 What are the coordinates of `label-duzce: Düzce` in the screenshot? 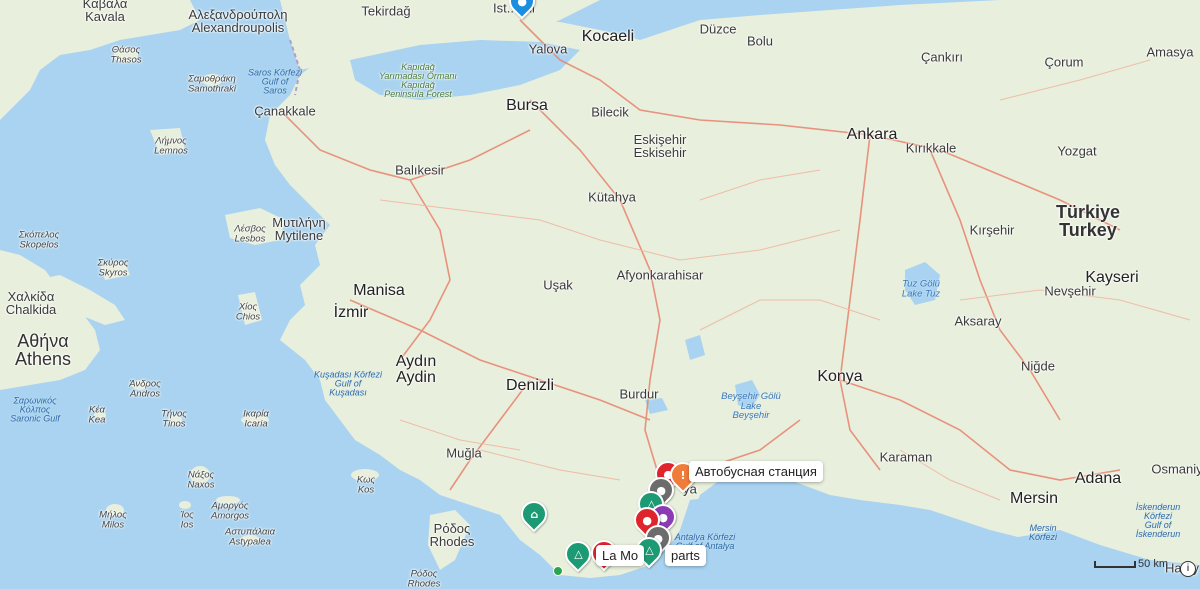 It's located at (718, 29).